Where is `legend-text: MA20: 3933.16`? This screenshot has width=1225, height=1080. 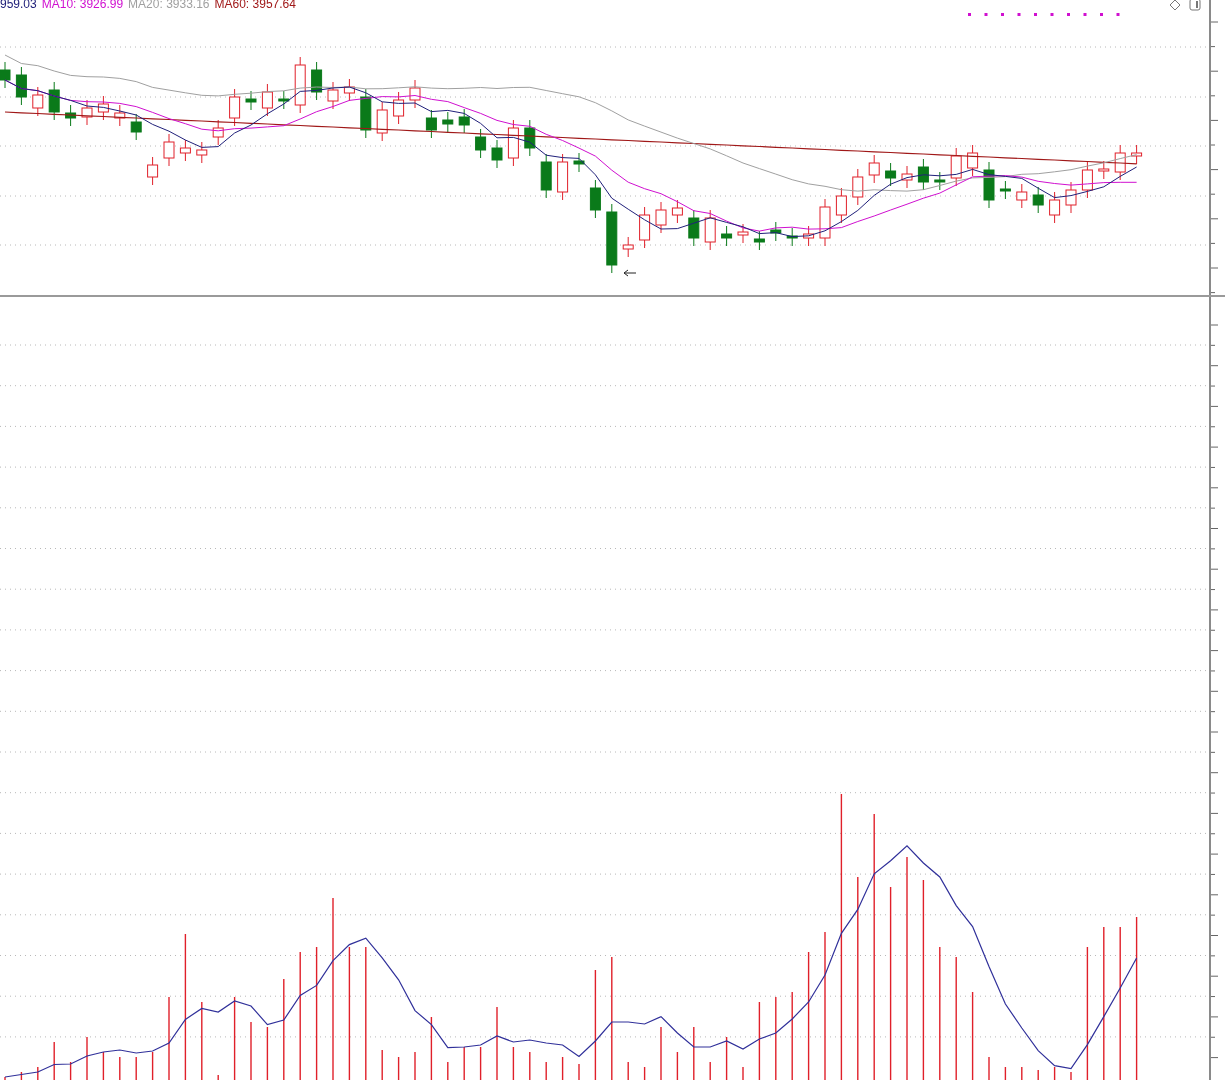
legend-text: MA20: 3933.16 is located at coordinates (169, 5).